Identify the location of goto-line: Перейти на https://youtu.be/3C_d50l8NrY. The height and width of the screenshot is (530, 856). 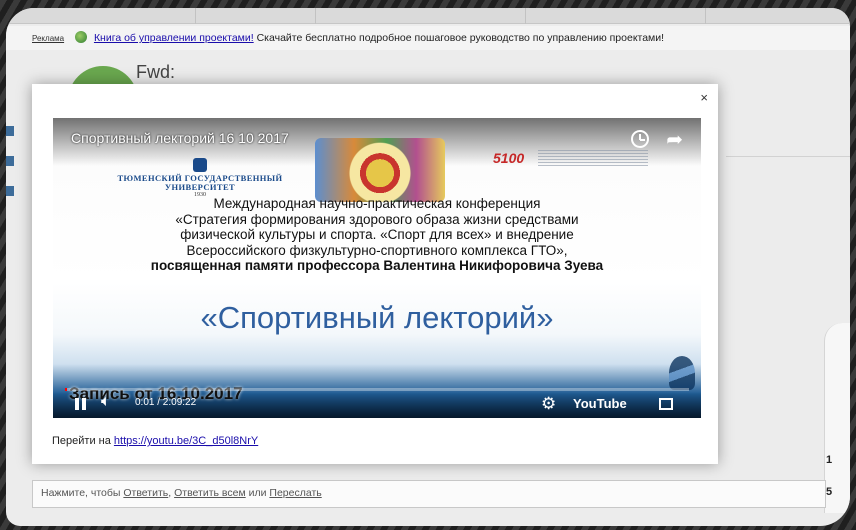
(155, 441).